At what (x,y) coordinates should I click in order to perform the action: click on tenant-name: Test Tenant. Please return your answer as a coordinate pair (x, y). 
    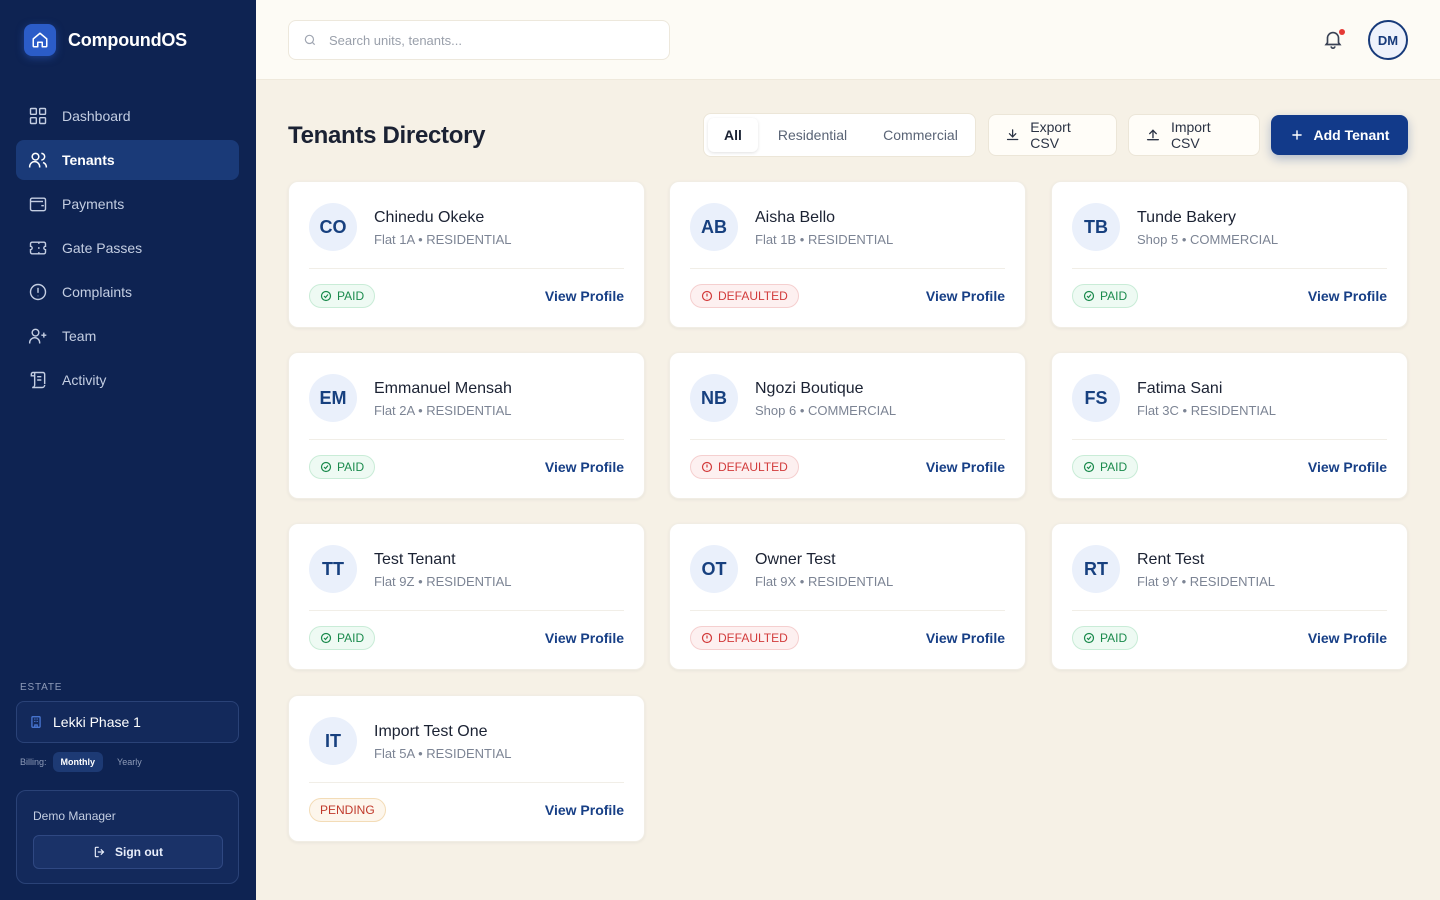
    Looking at the image, I should click on (415, 559).